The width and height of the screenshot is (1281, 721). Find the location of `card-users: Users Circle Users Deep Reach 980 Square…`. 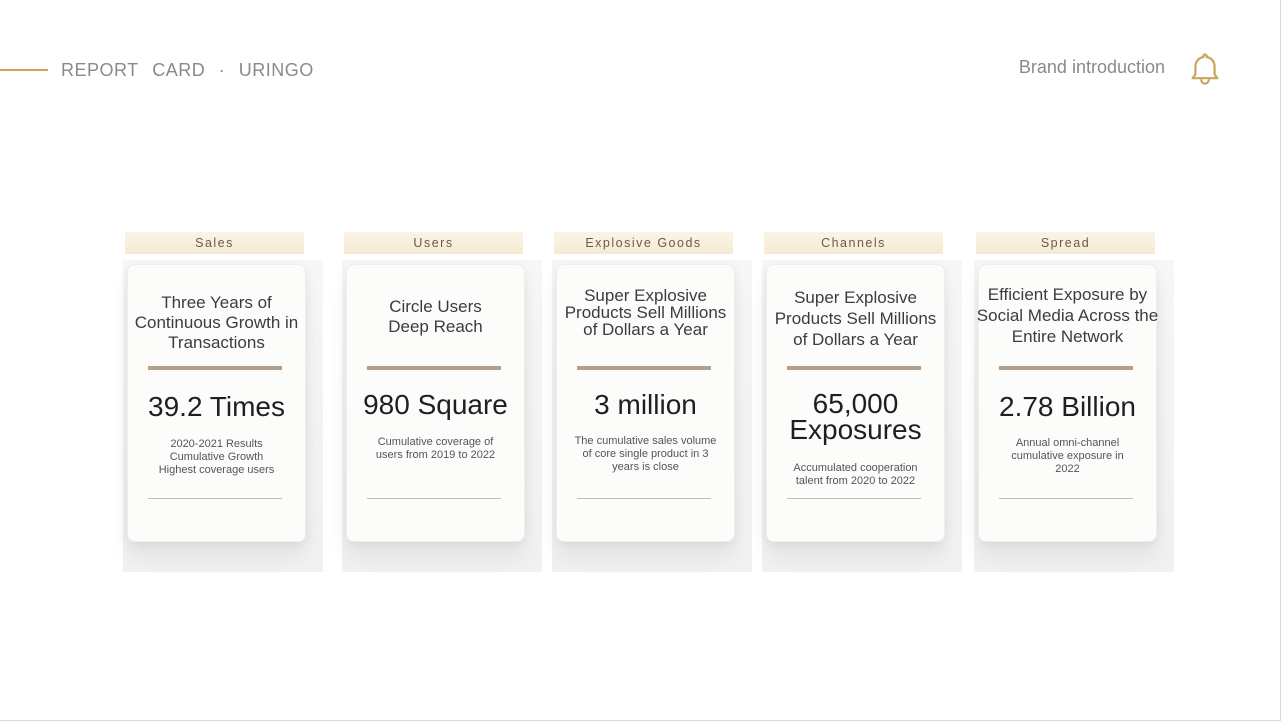

card-users: Users Circle Users Deep Reach 980 Square… is located at coordinates (443, 402).